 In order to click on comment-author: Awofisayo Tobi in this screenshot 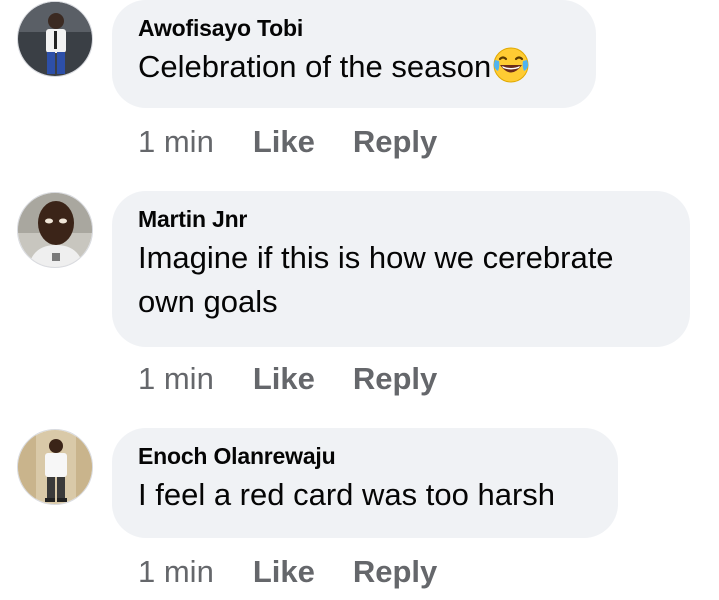, I will do `click(354, 28)`.